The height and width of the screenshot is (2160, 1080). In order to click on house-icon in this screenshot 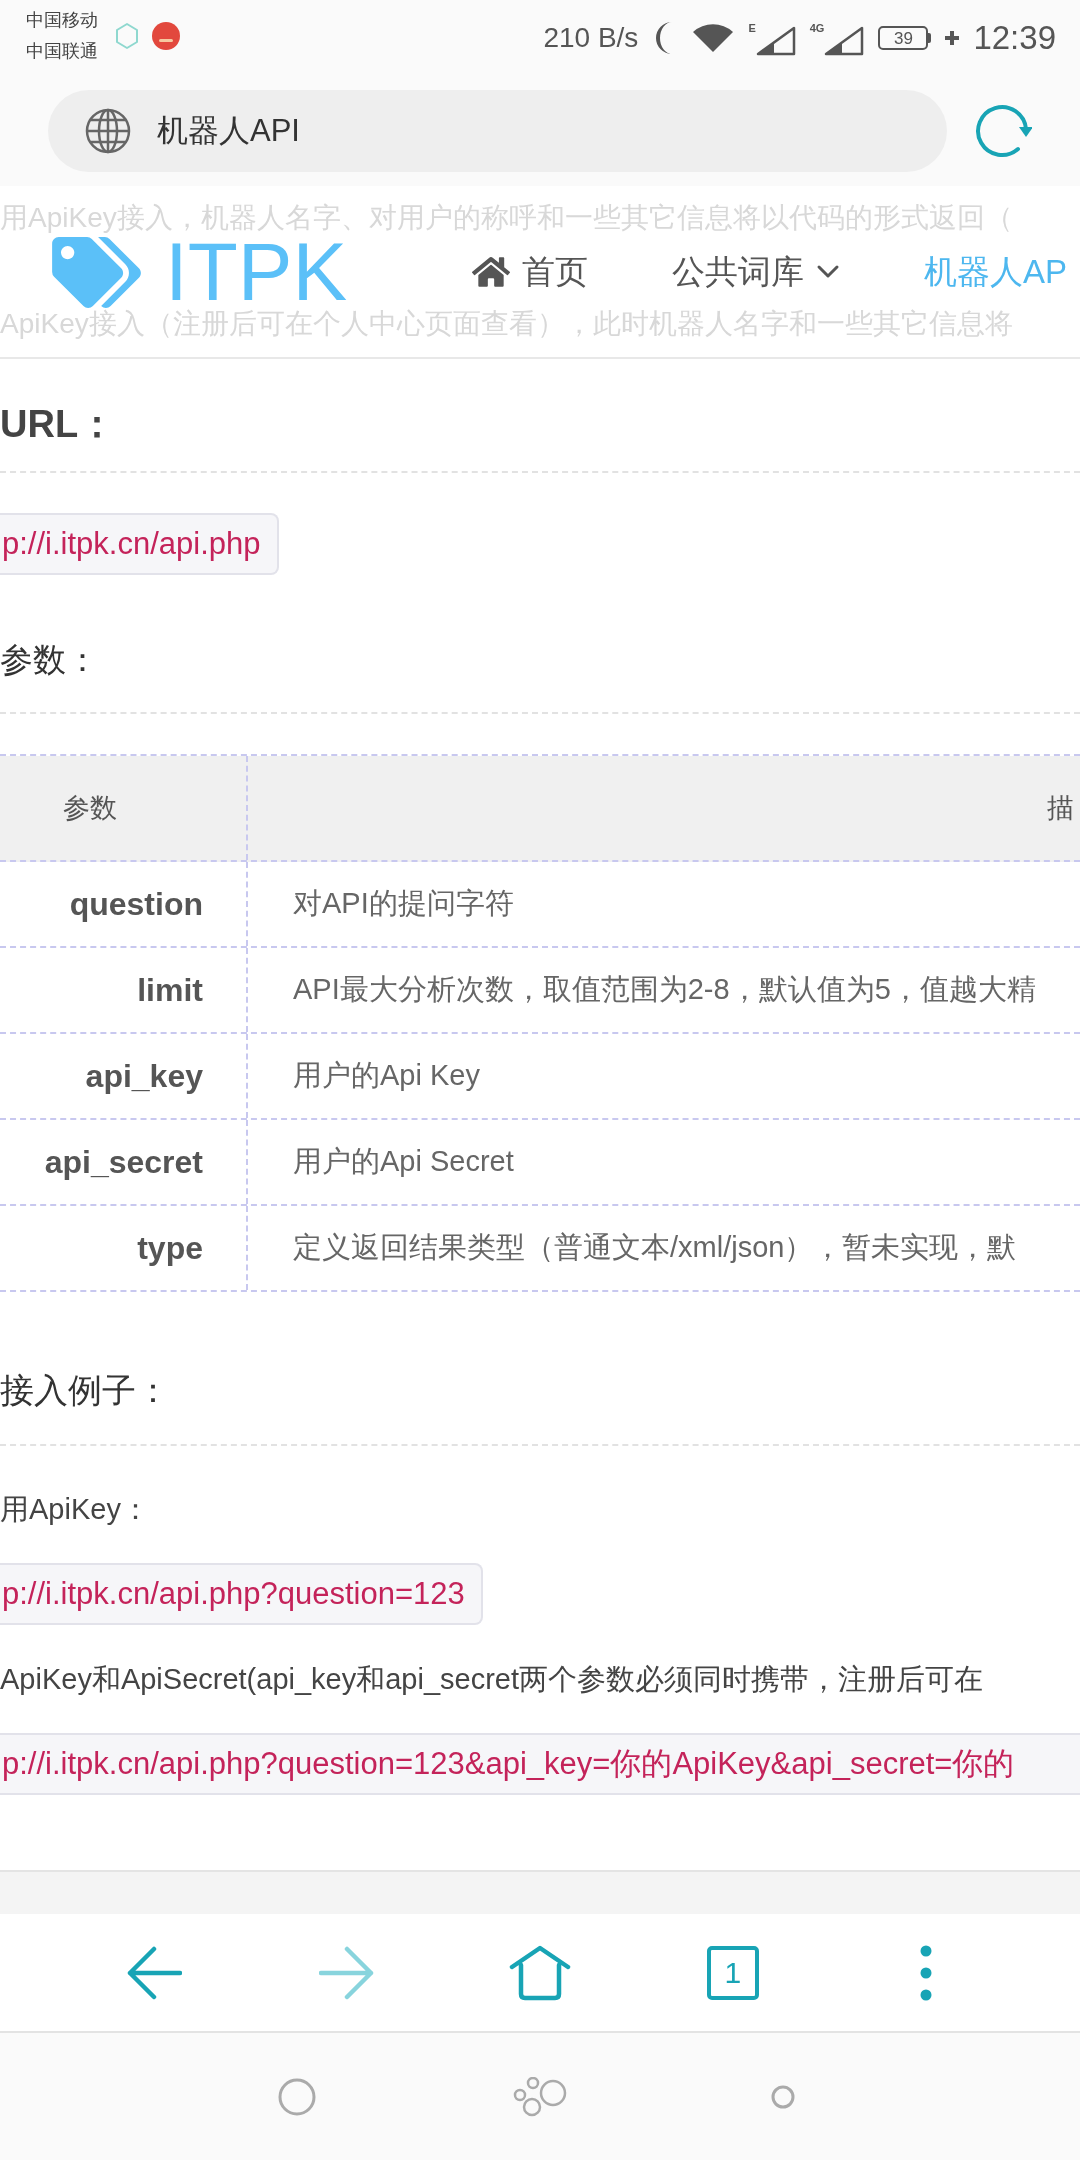, I will do `click(540, 1972)`.